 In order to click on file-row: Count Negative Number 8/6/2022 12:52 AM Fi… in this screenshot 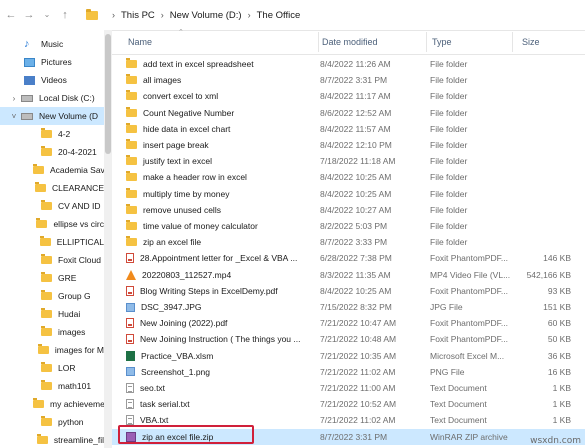, I will do `click(348, 113)`.